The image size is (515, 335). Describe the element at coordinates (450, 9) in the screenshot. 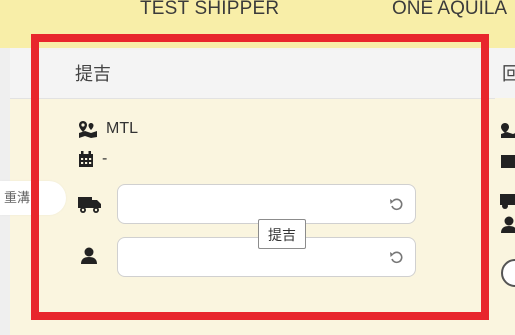

I see `vessel-label: ONE AQUILA` at that location.